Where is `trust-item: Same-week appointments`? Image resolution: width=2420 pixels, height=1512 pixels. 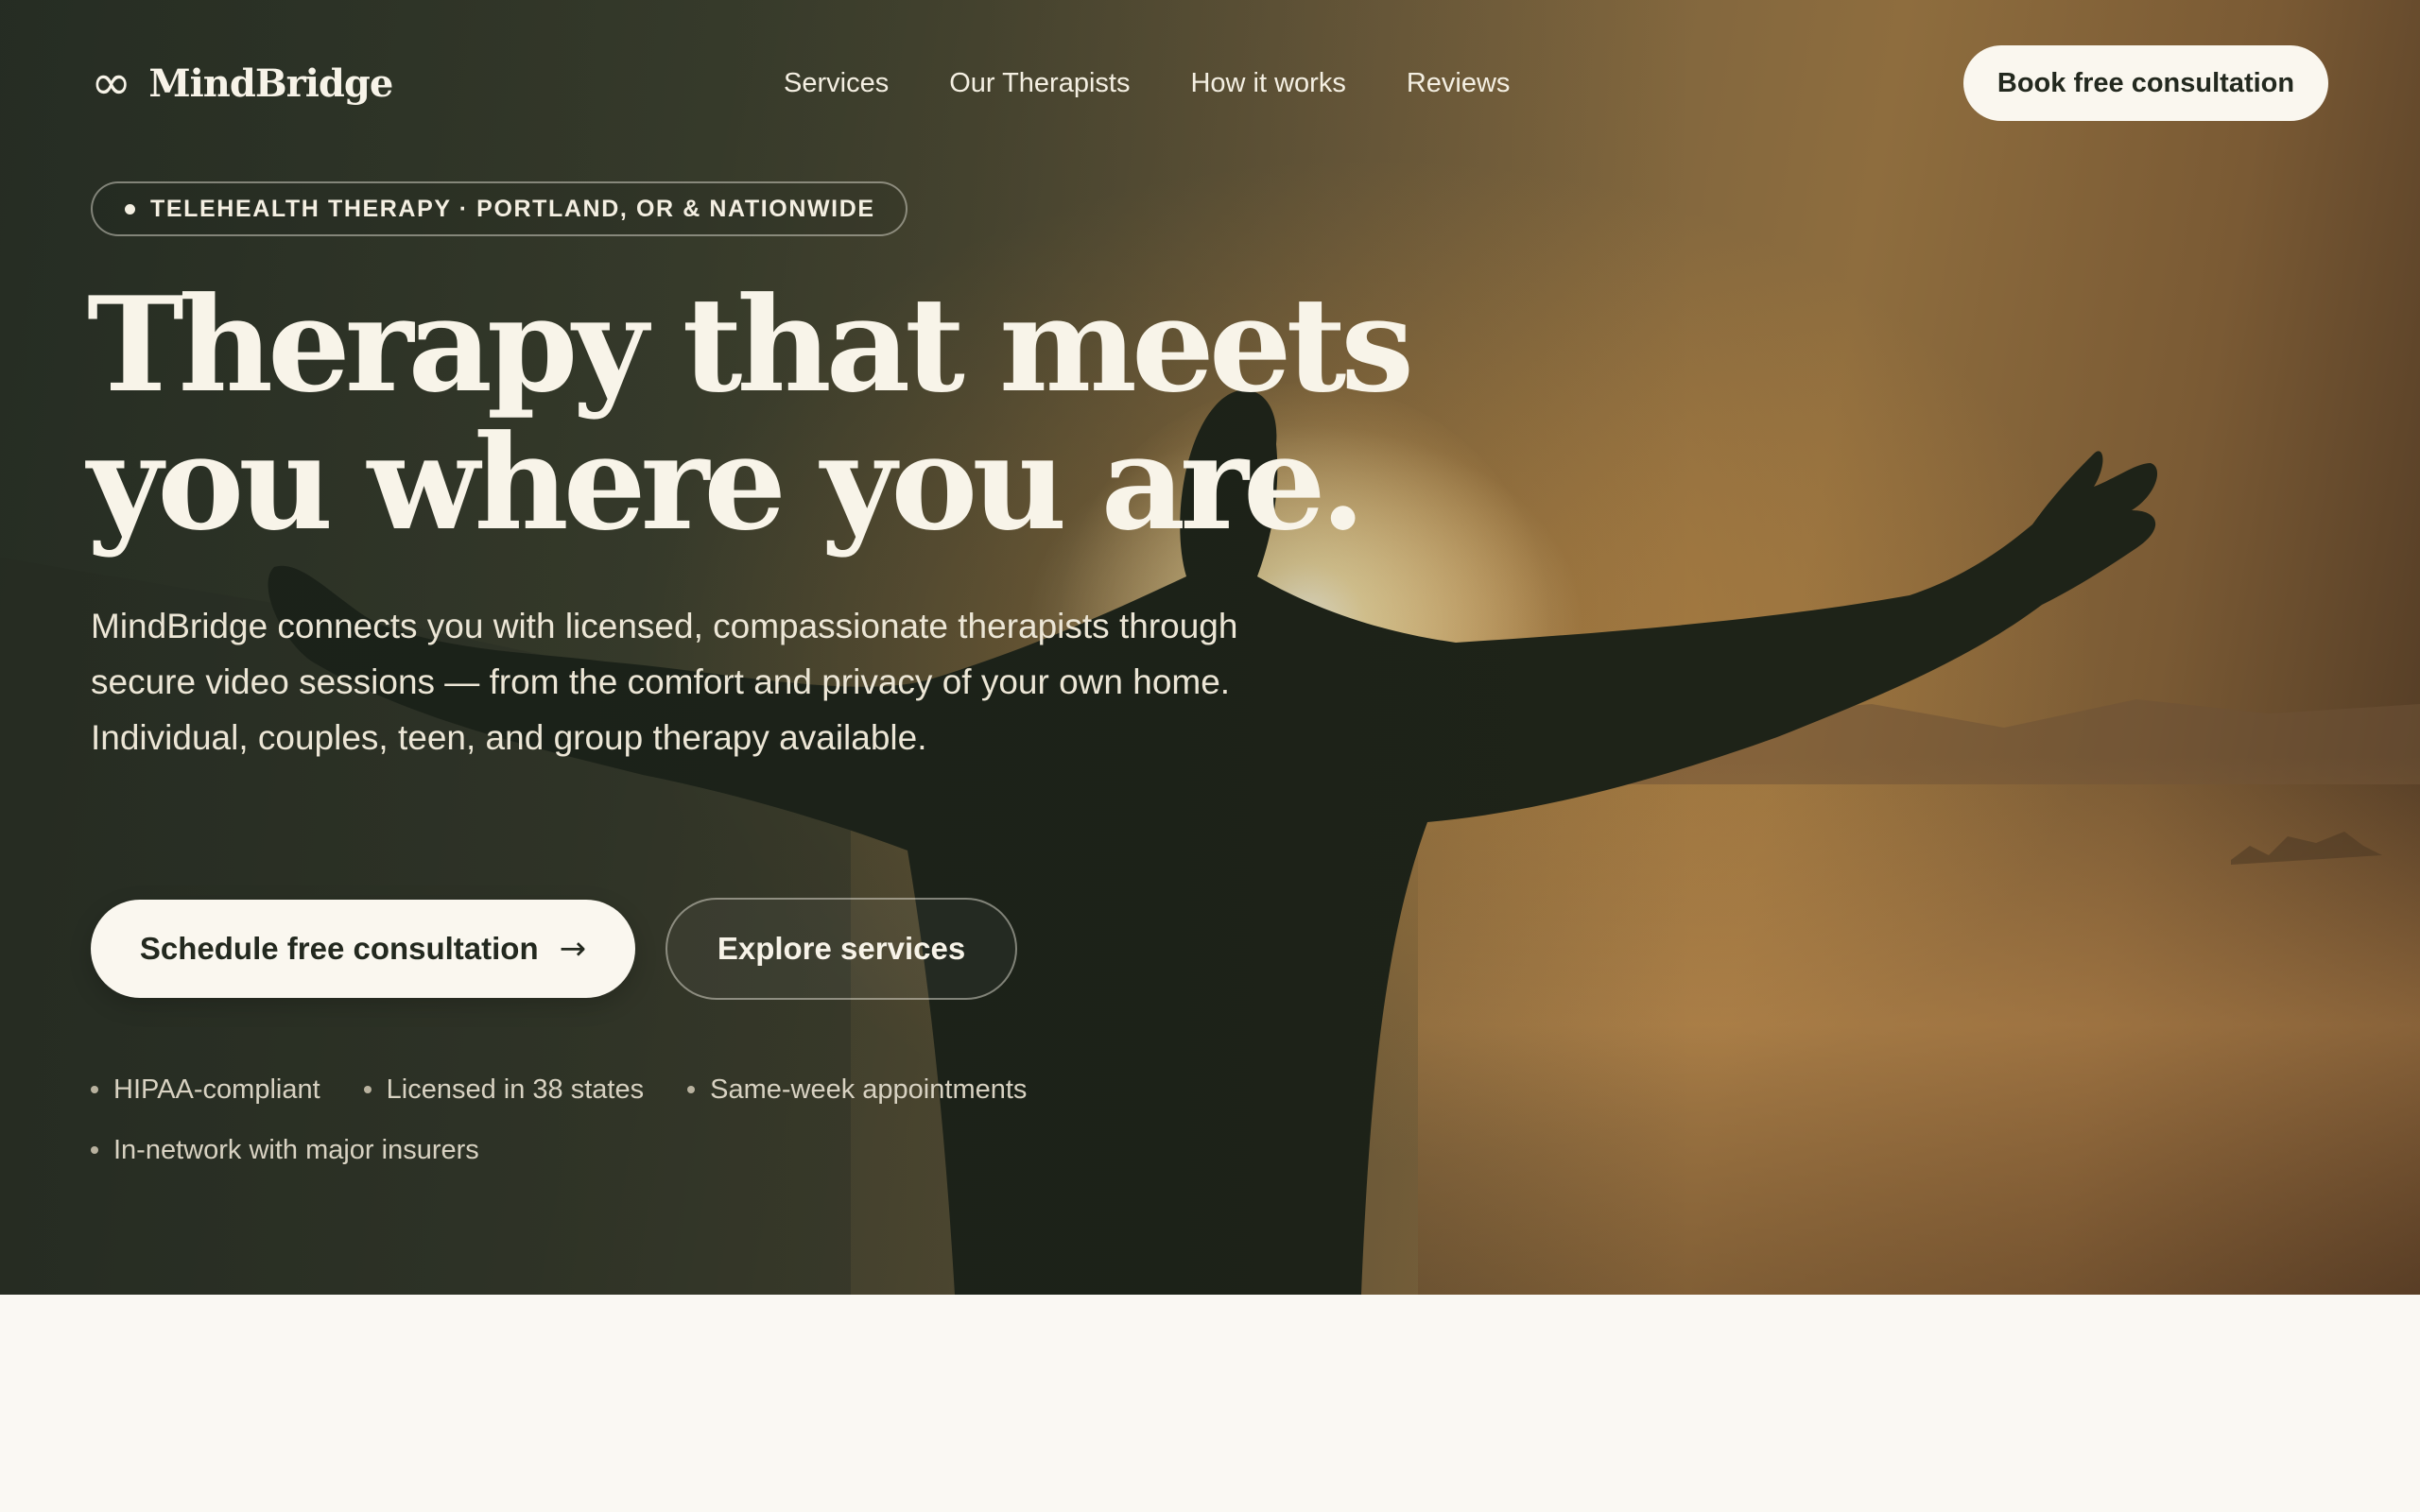 trust-item: Same-week appointments is located at coordinates (857, 1090).